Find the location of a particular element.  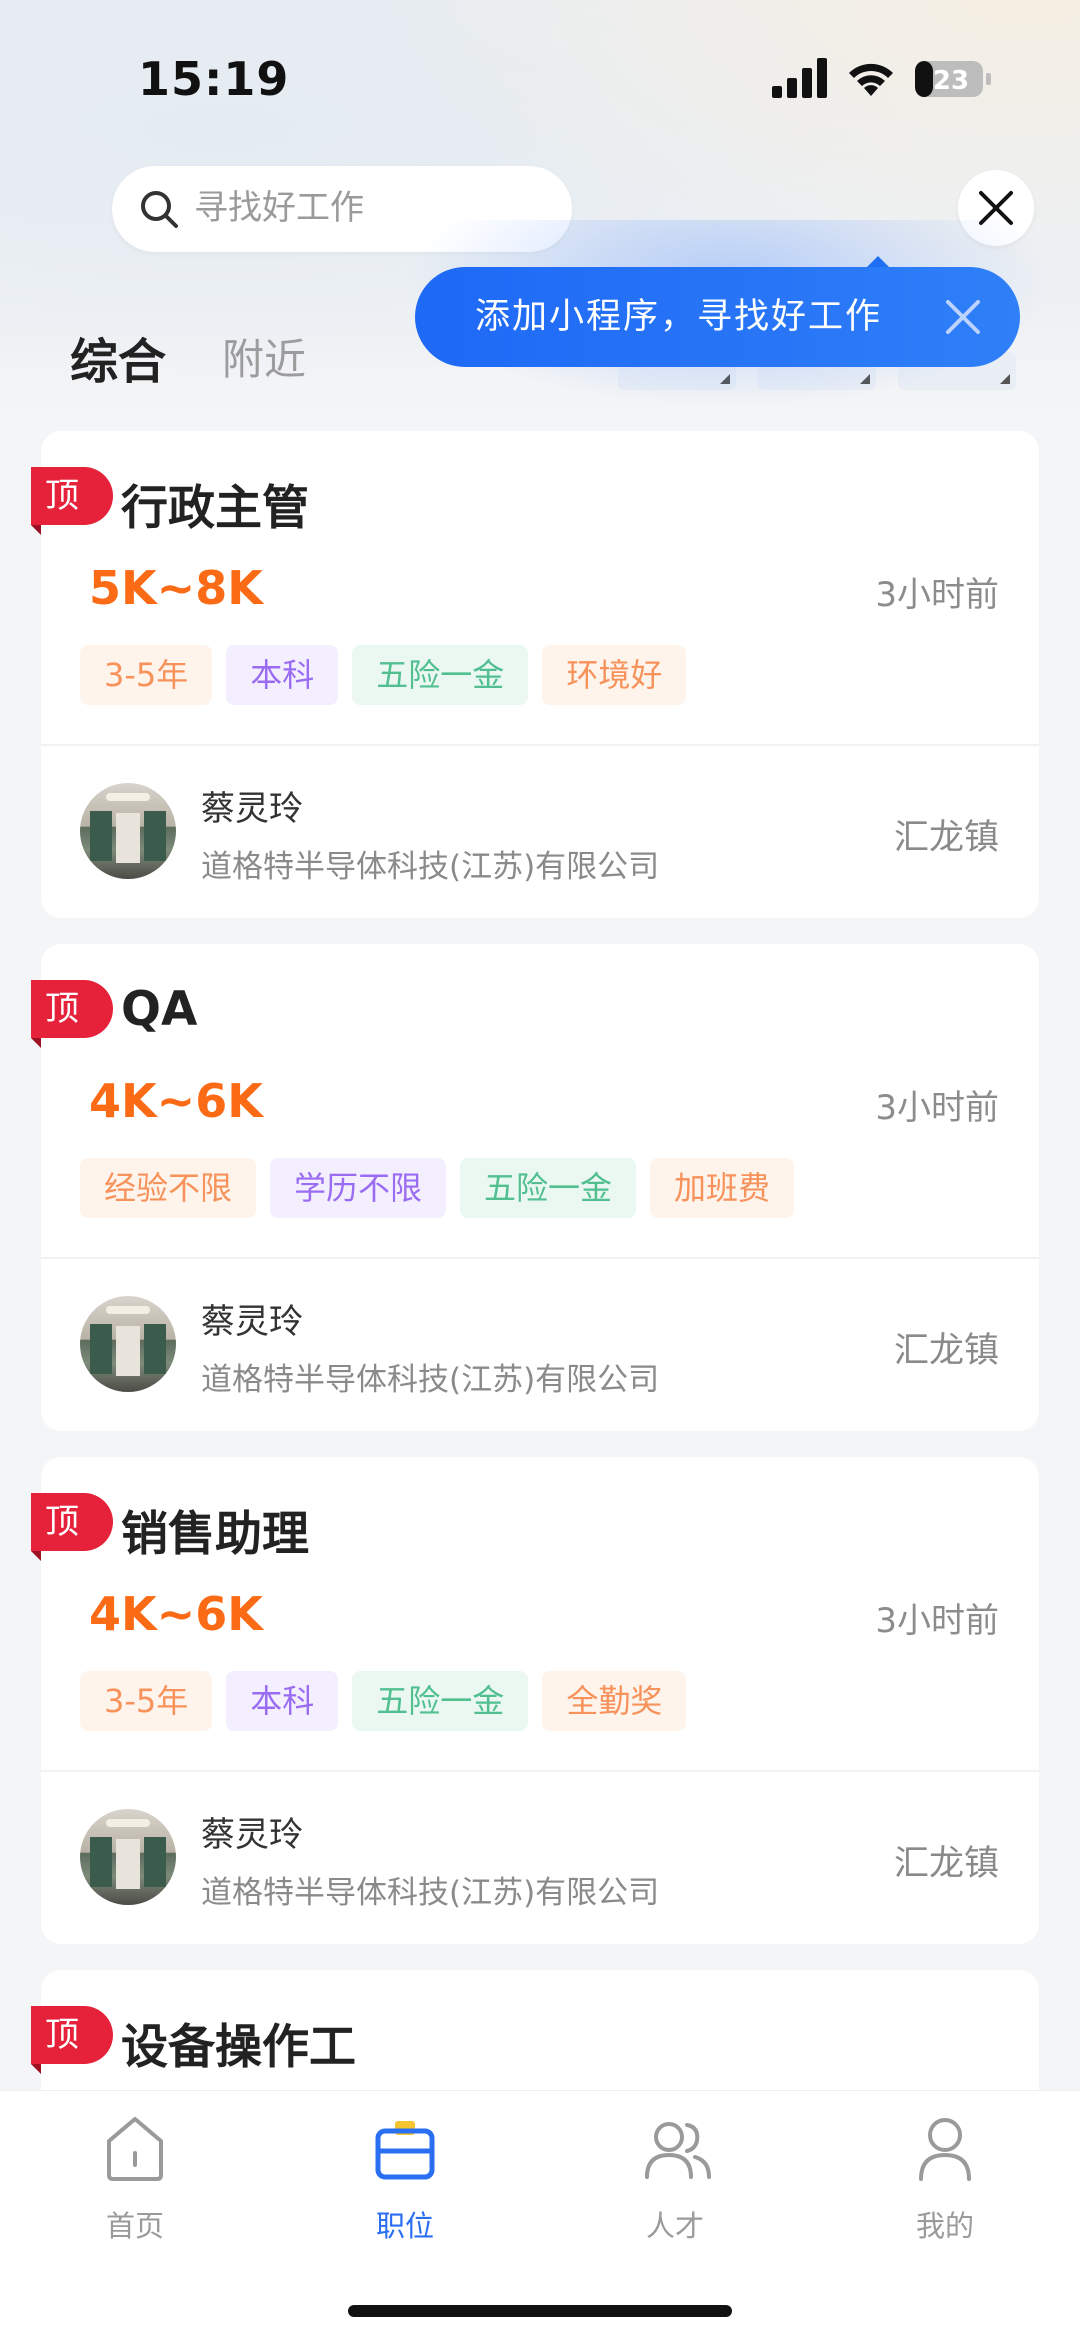

tag-perk: 环境好 is located at coordinates (614, 675).